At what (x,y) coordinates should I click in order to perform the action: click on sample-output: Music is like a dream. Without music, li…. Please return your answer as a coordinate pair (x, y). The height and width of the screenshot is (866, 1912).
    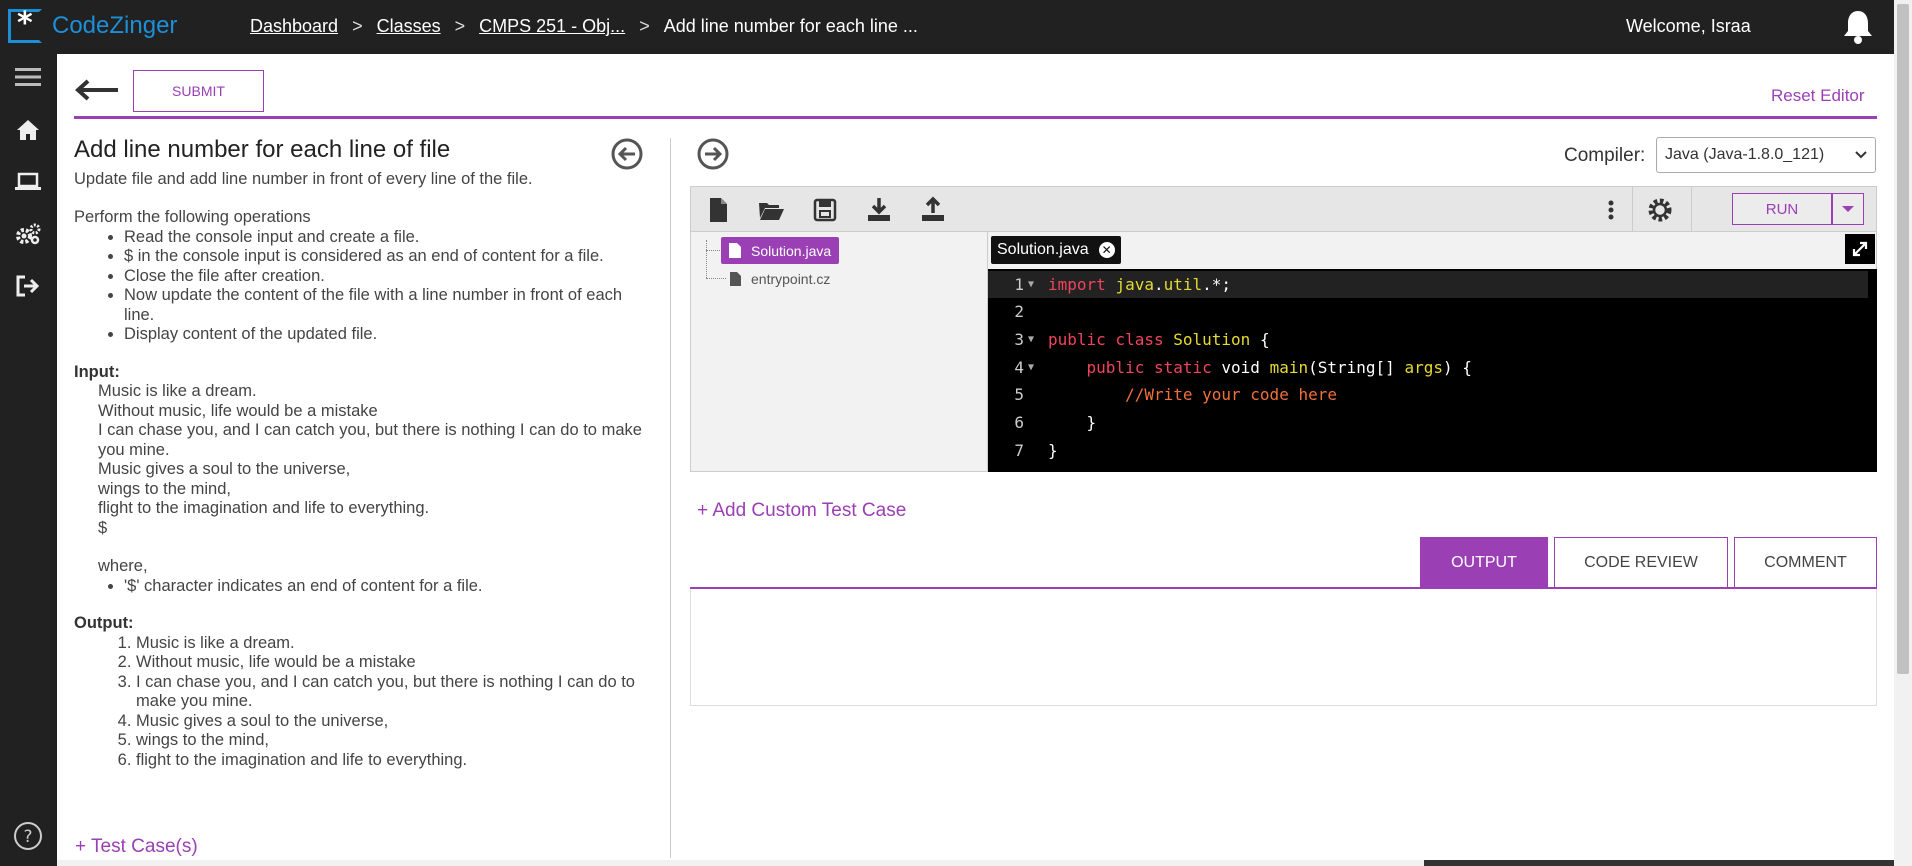
    Looking at the image, I should click on (395, 702).